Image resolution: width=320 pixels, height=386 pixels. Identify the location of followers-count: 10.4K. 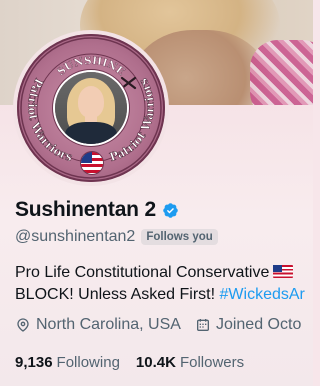
(155, 362).